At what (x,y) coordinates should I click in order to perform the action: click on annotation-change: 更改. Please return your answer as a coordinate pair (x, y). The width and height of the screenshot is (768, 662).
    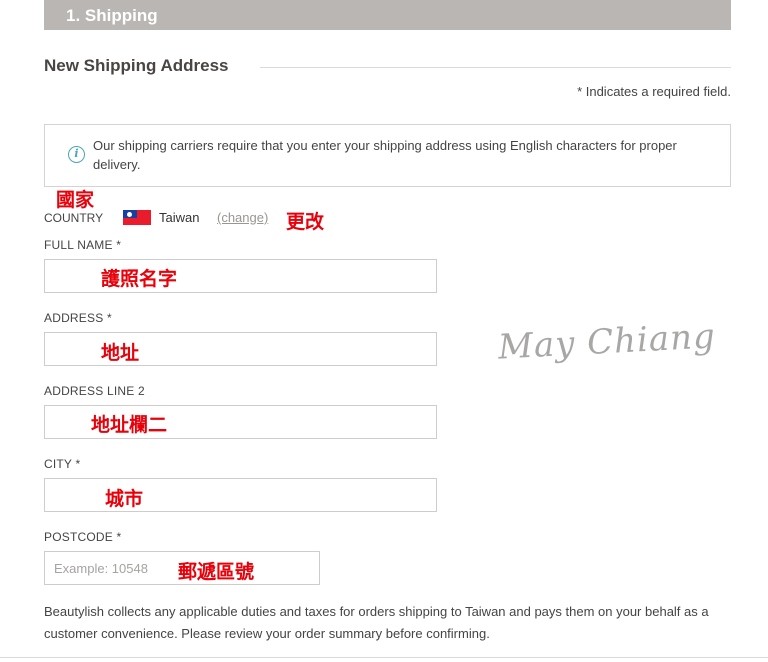
    Looking at the image, I should click on (305, 222).